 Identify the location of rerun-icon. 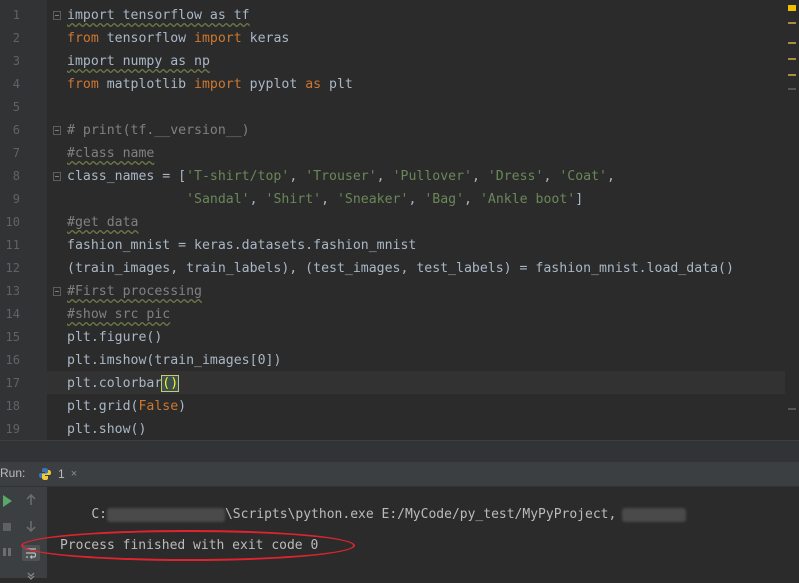
(7, 501).